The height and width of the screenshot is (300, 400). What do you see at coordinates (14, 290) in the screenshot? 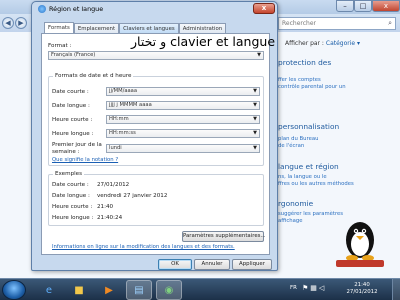
I see `start-button` at bounding box center [14, 290].